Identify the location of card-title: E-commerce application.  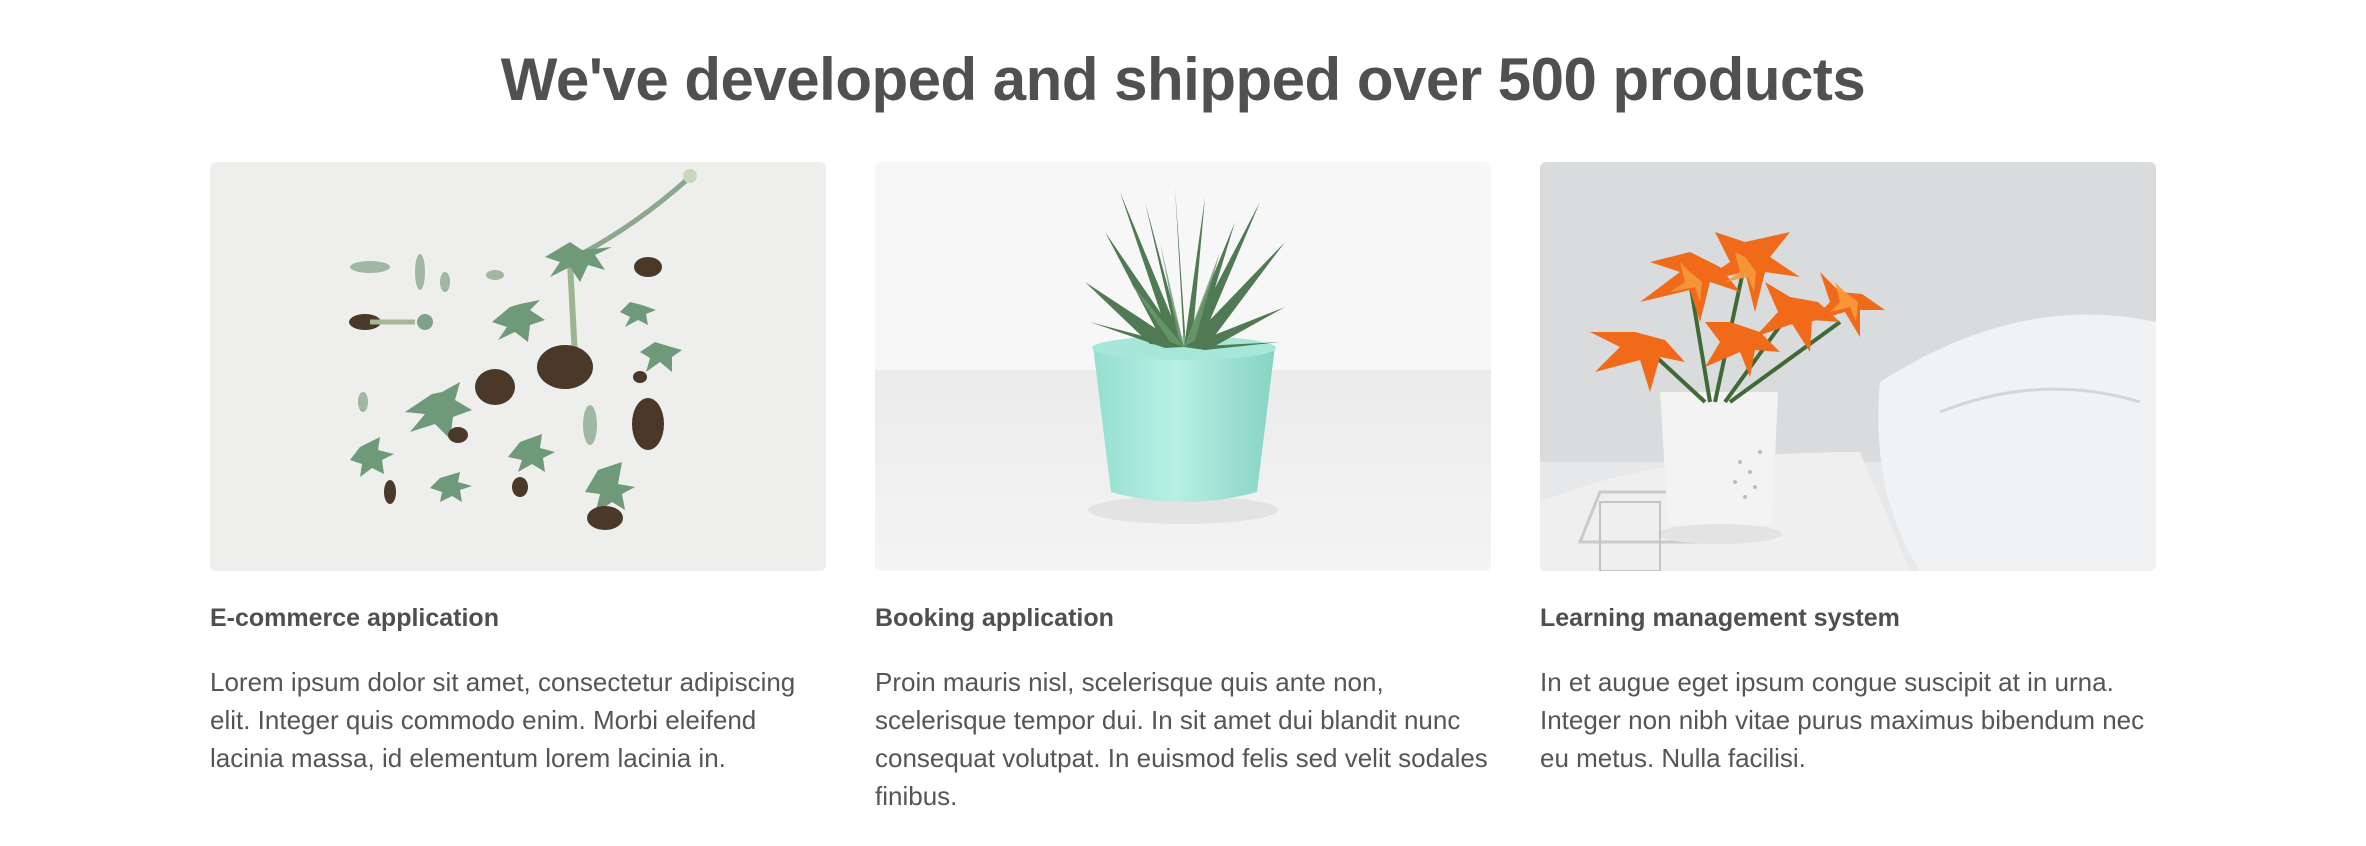
(354, 618).